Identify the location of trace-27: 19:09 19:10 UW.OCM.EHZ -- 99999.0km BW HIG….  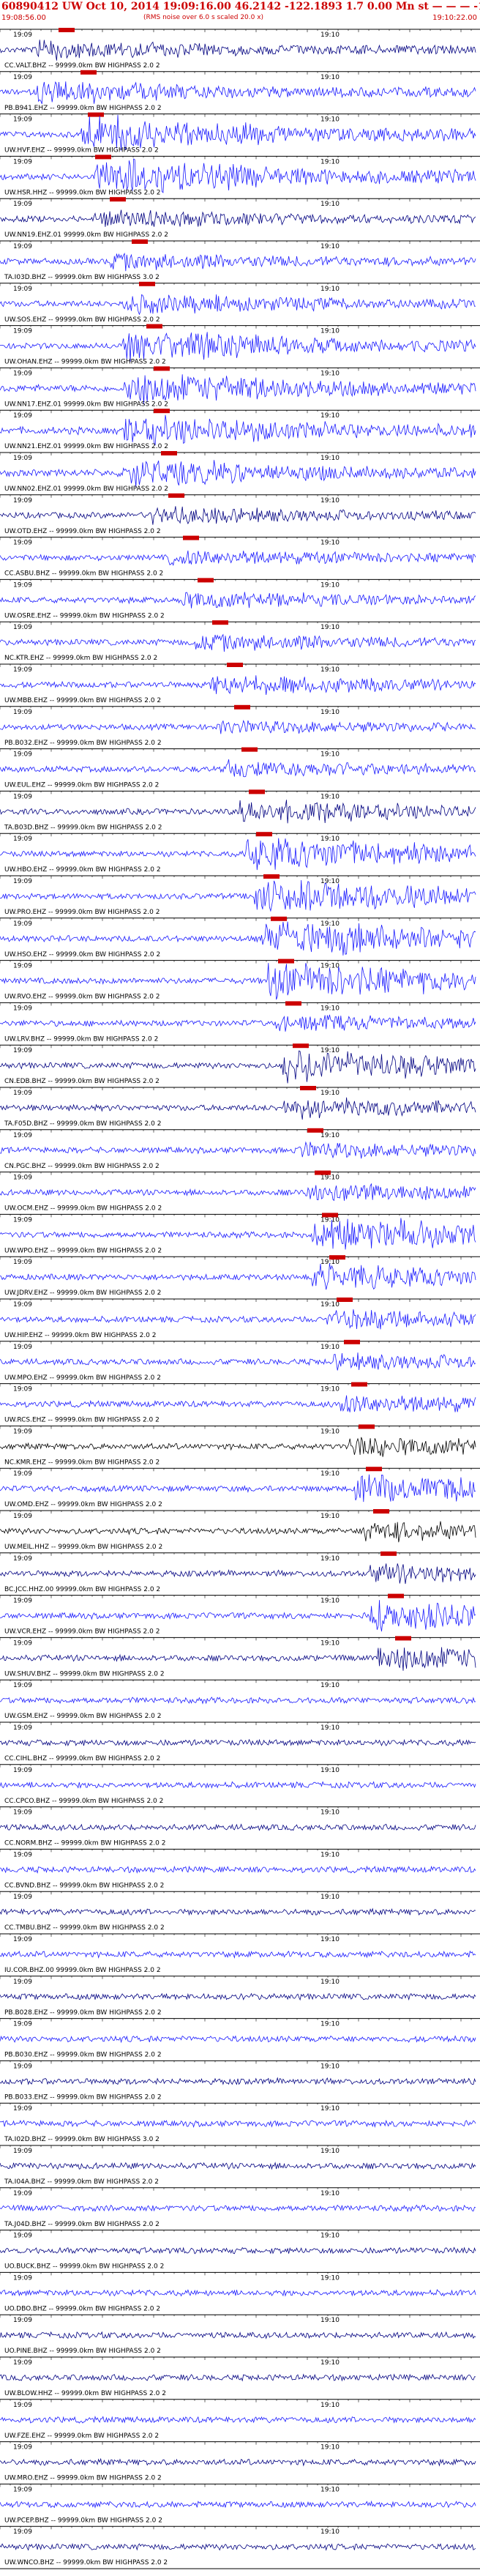
(240, 1191).